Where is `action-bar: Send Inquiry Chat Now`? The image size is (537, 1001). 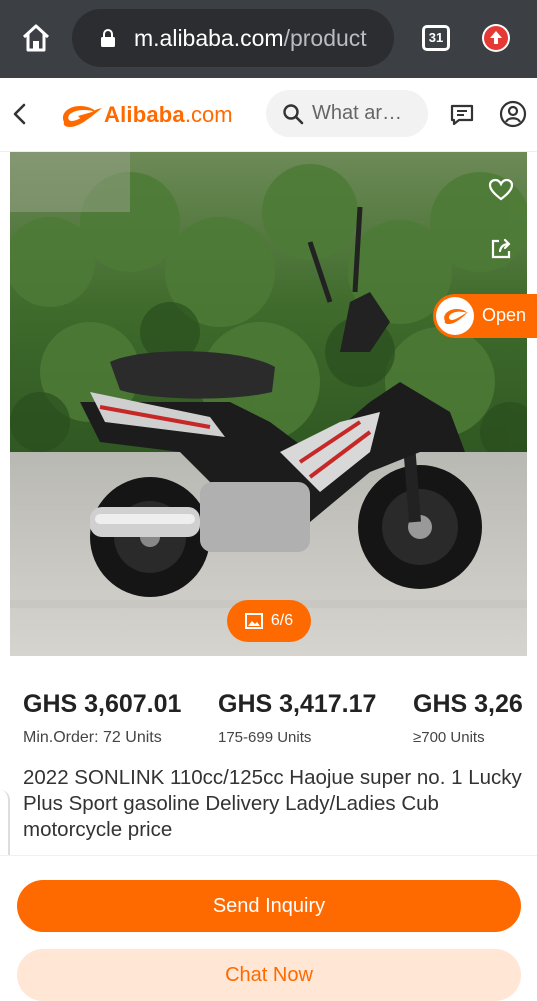 action-bar: Send Inquiry Chat Now is located at coordinates (268, 928).